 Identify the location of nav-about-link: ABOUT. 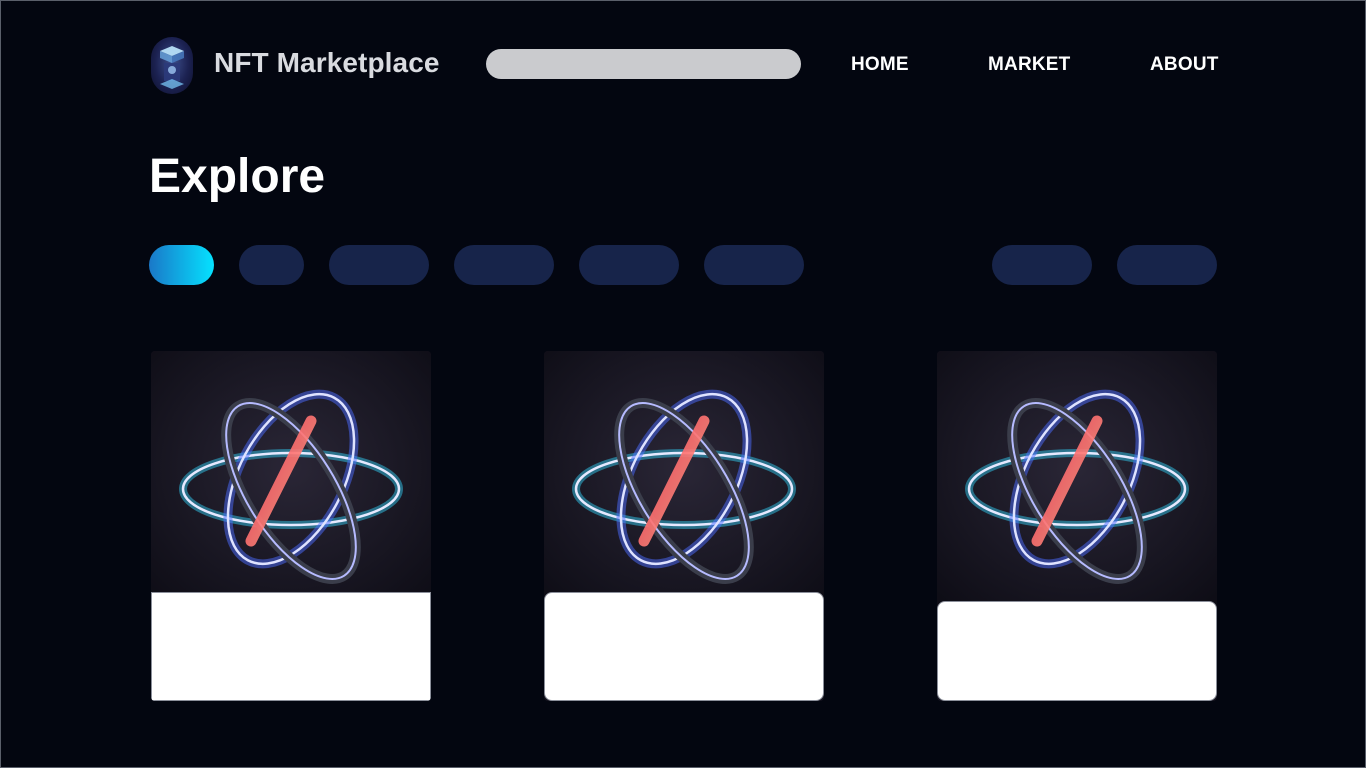
(1184, 65).